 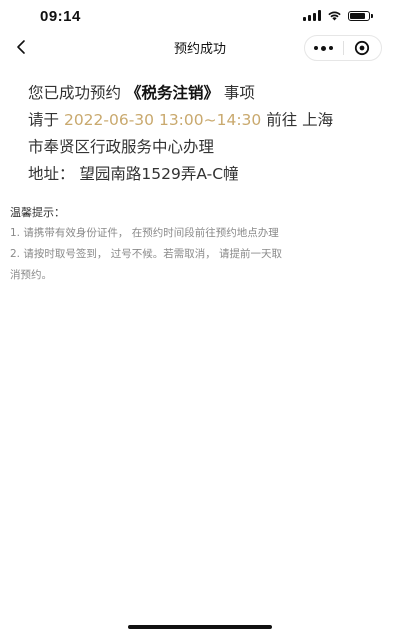 I want to click on message-line-1: 您已成功预约 《税务注销》 事项, so click(x=204, y=93).